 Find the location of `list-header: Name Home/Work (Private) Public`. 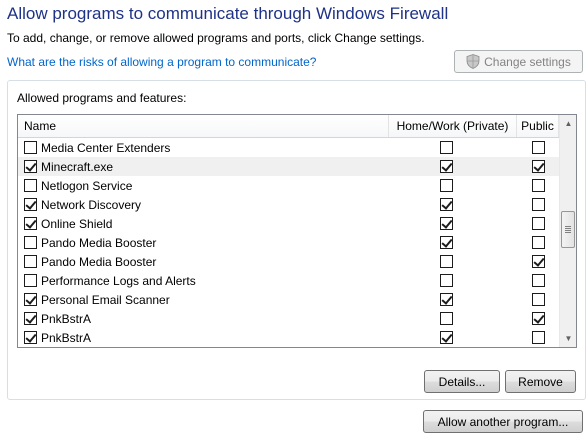

list-header: Name Home/Work (Private) Public is located at coordinates (288, 126).